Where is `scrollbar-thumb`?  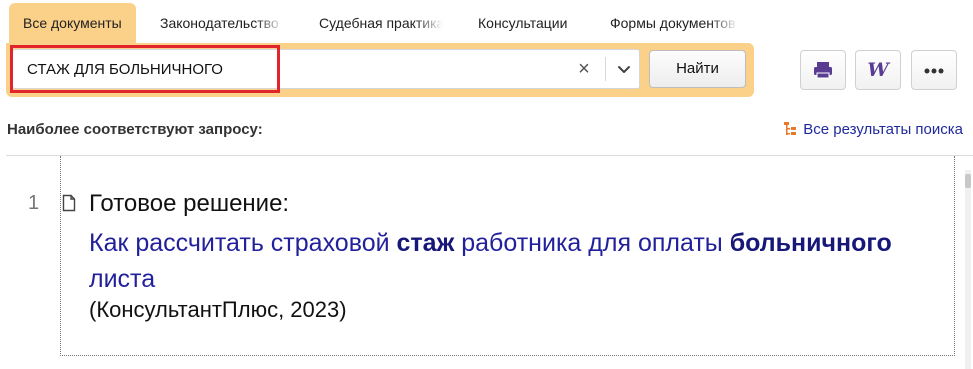 scrollbar-thumb is located at coordinates (968, 181).